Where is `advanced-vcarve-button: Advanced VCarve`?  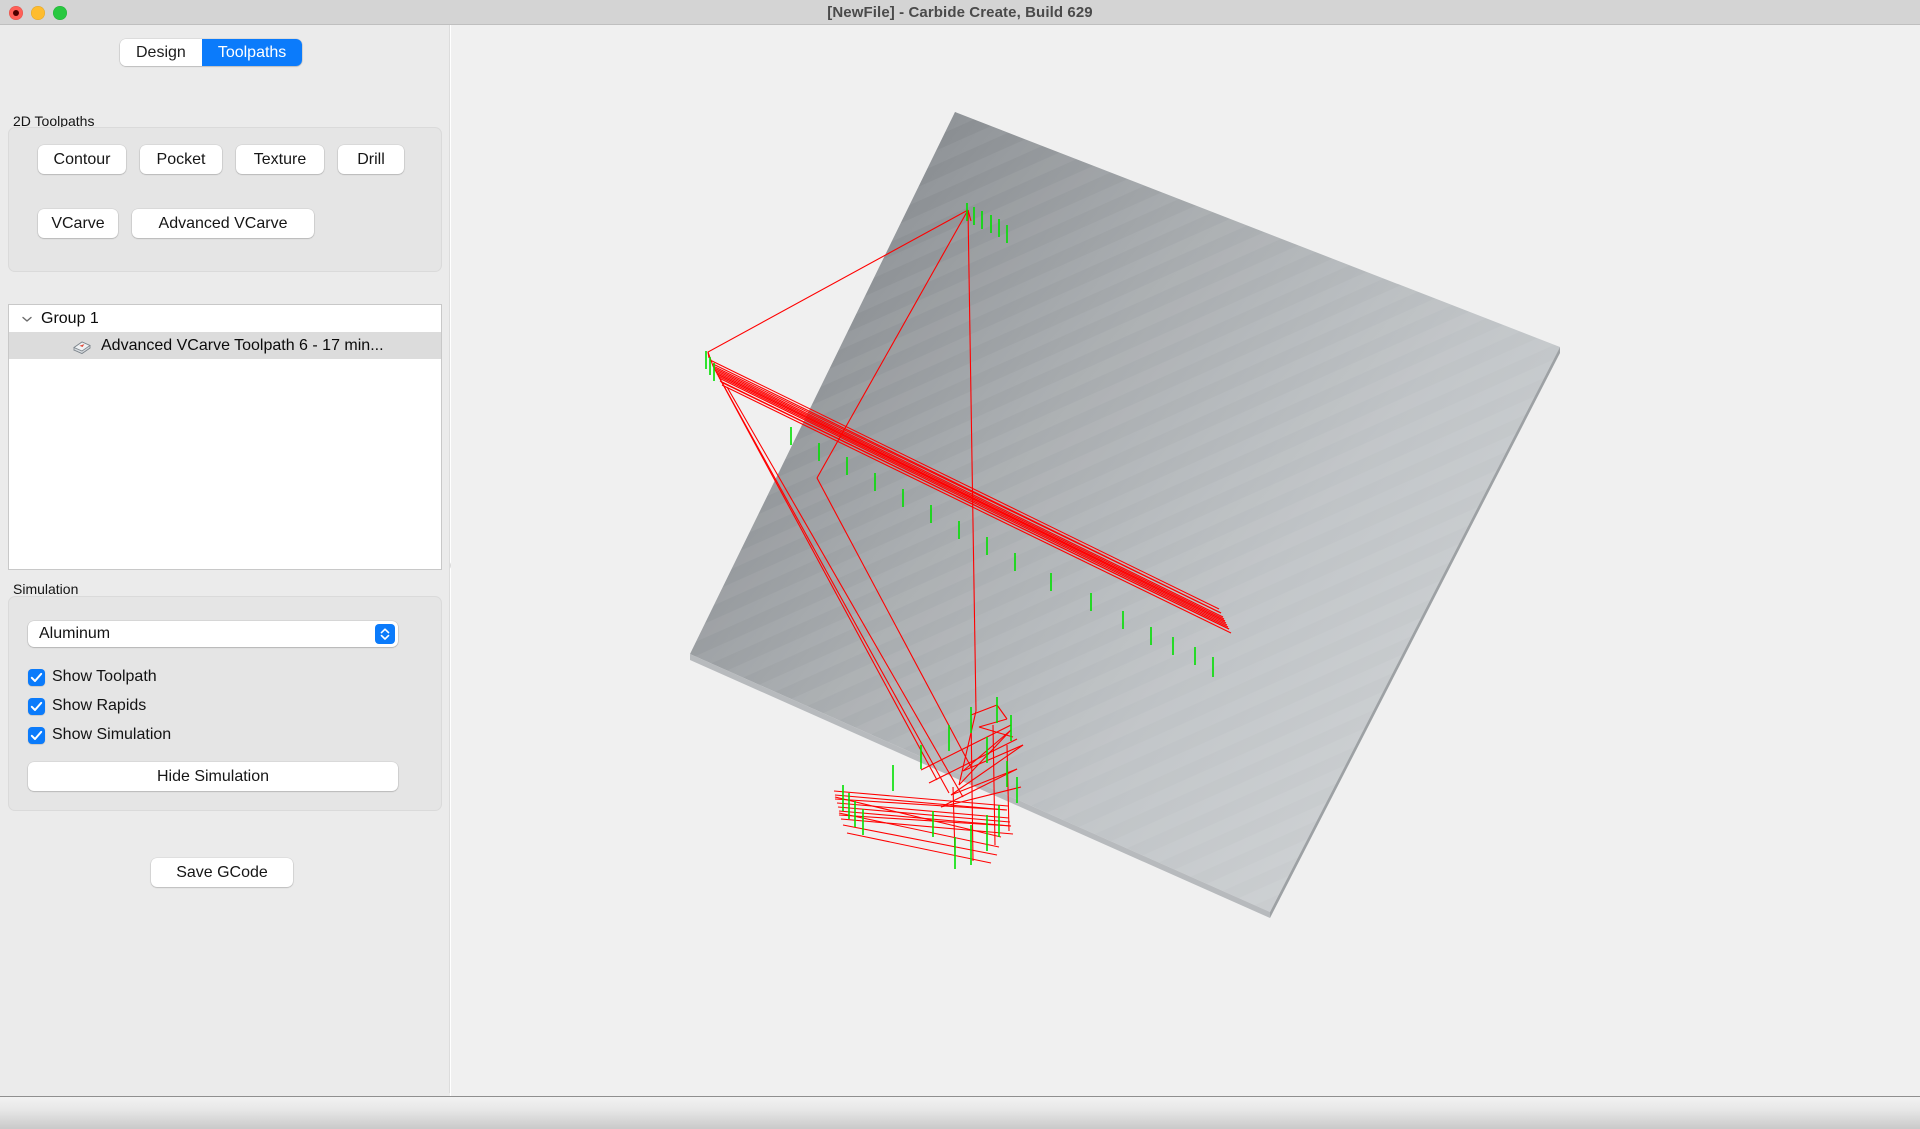
advanced-vcarve-button: Advanced VCarve is located at coordinates (223, 223).